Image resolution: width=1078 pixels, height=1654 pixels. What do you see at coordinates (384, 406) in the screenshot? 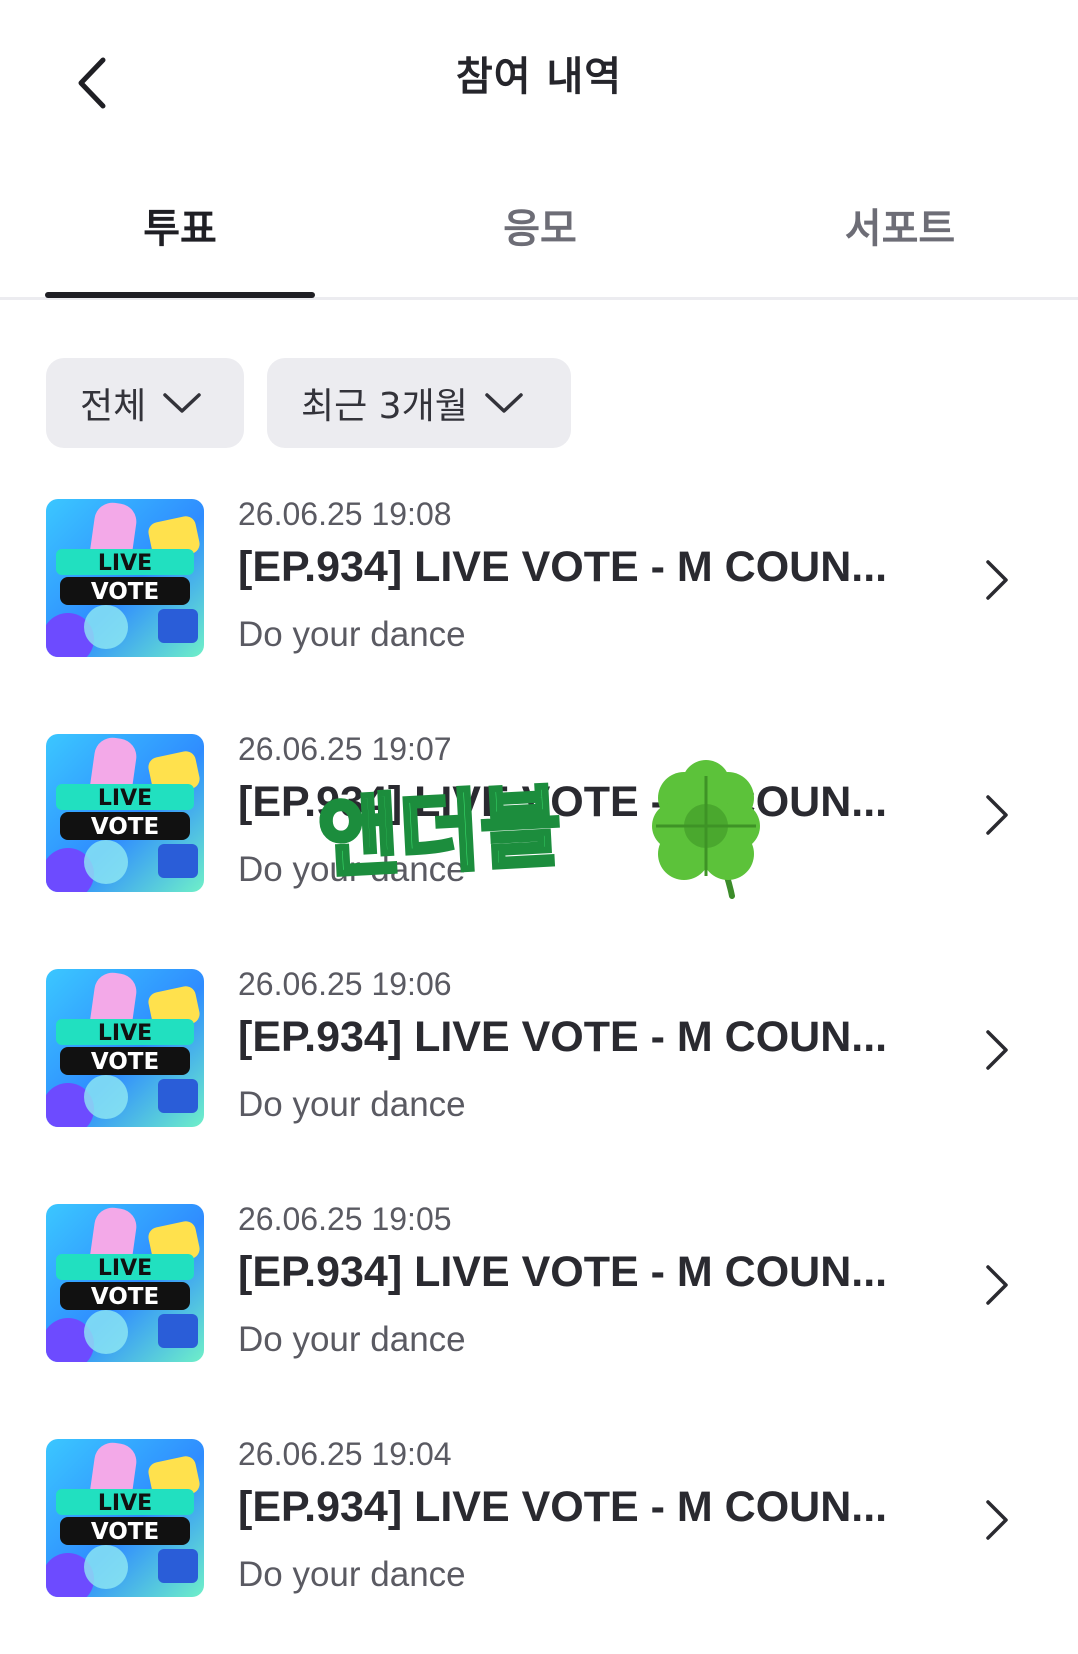
I see `period-filter-label: 최근 3개월` at bounding box center [384, 406].